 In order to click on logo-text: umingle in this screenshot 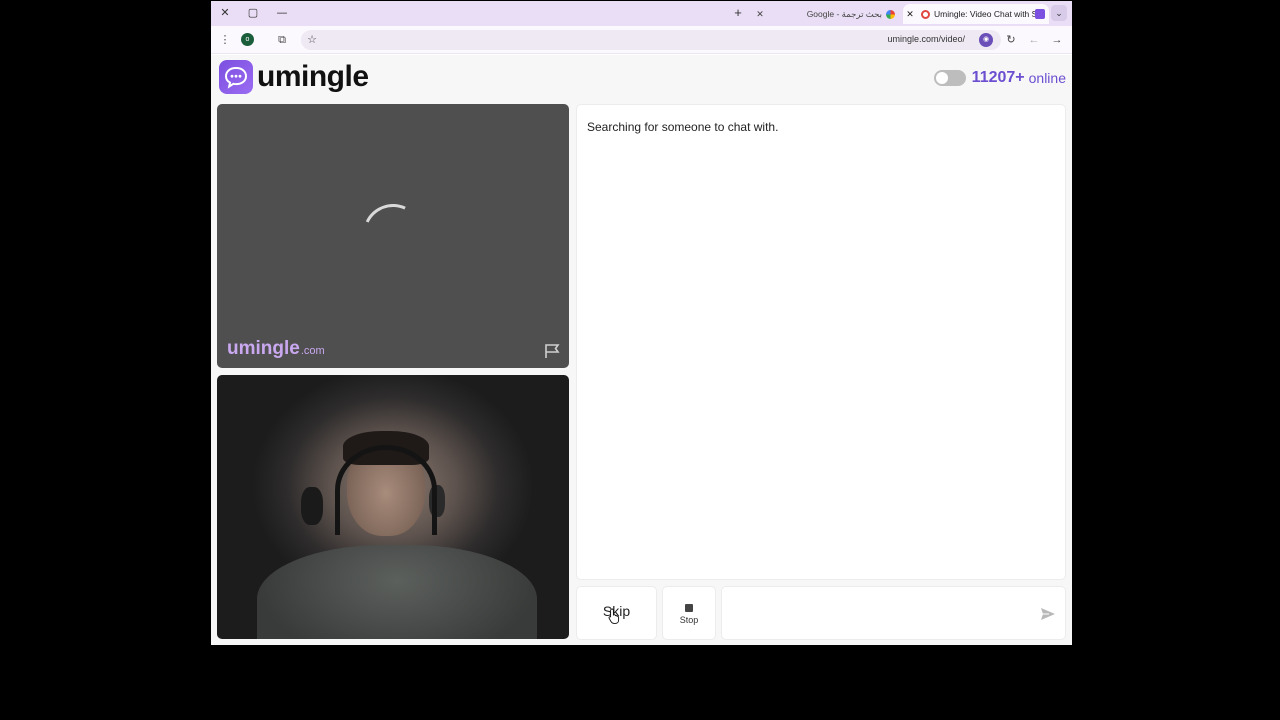, I will do `click(313, 76)`.